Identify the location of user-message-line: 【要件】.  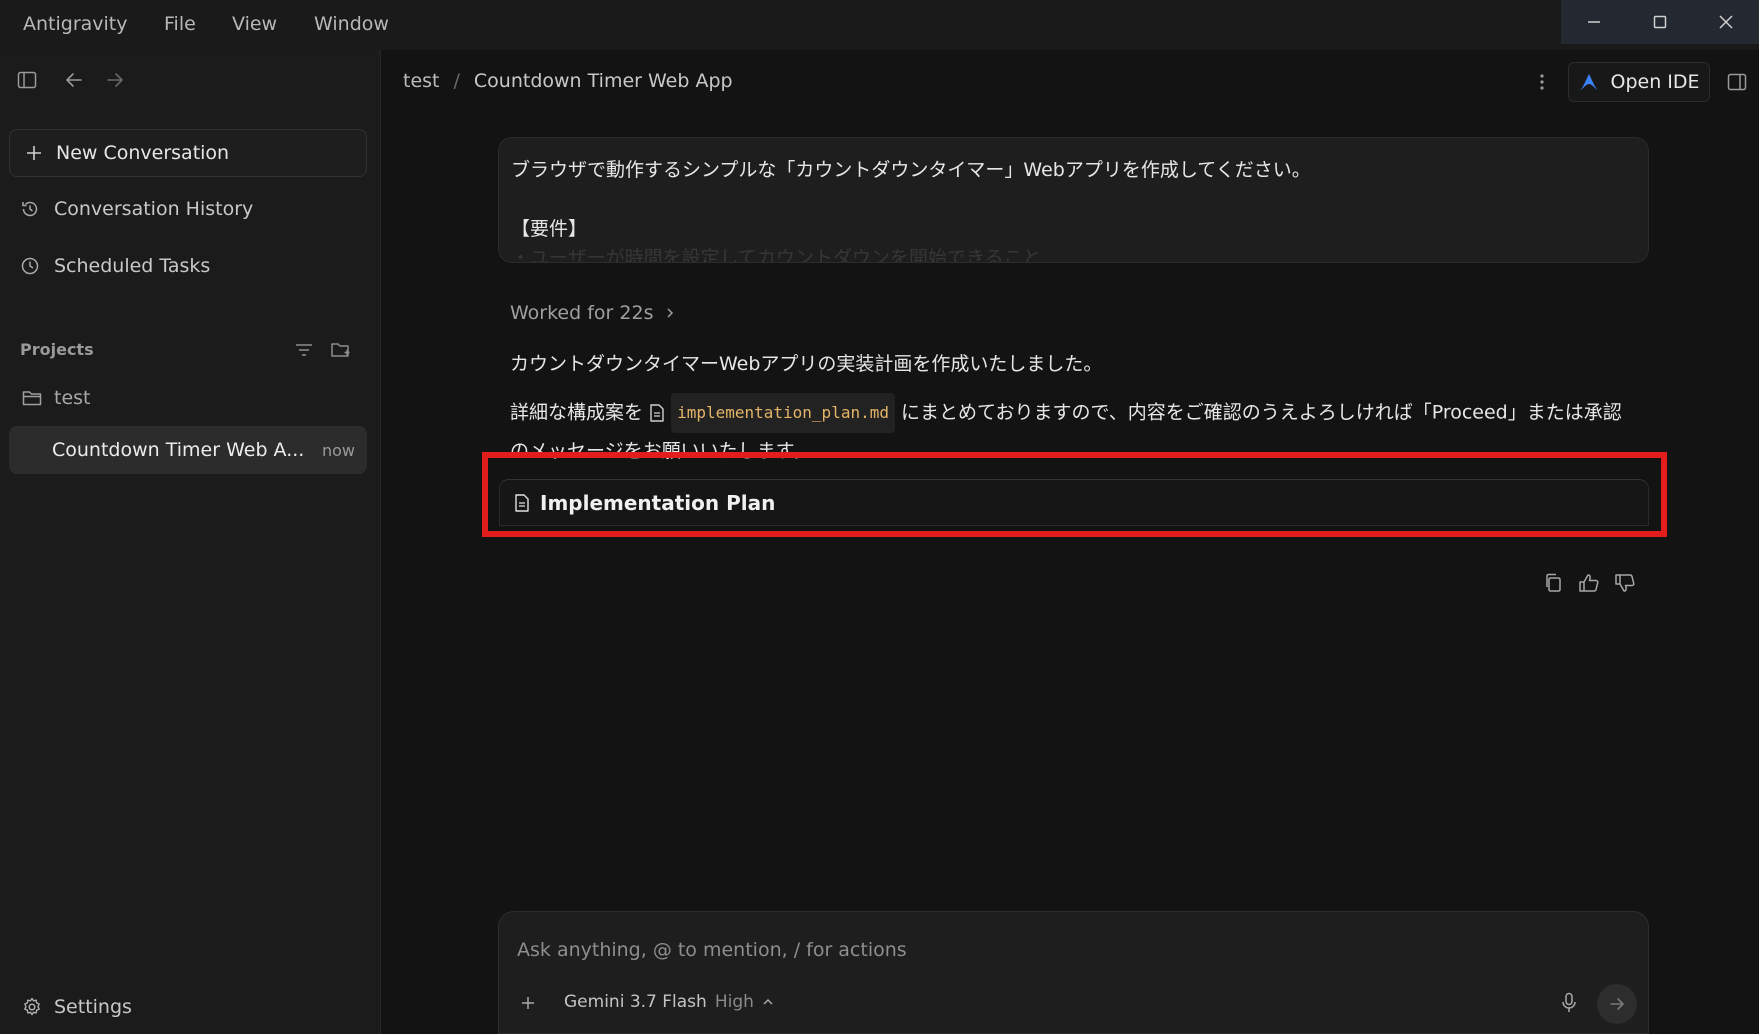
(549, 229).